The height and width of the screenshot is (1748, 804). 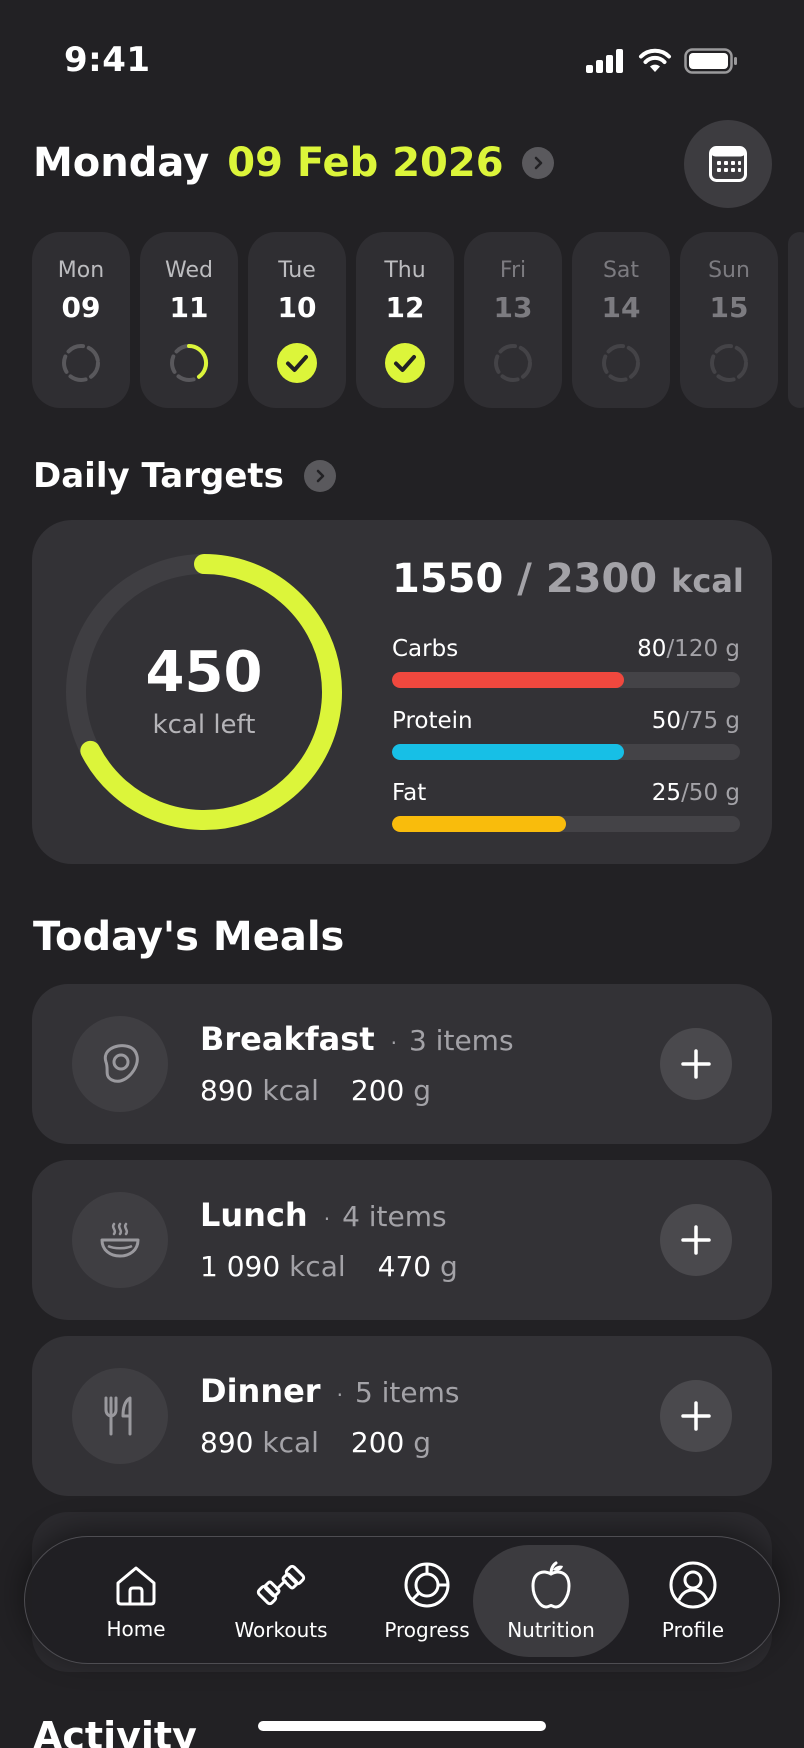 I want to click on date-chevron-icon, so click(x=537, y=163).